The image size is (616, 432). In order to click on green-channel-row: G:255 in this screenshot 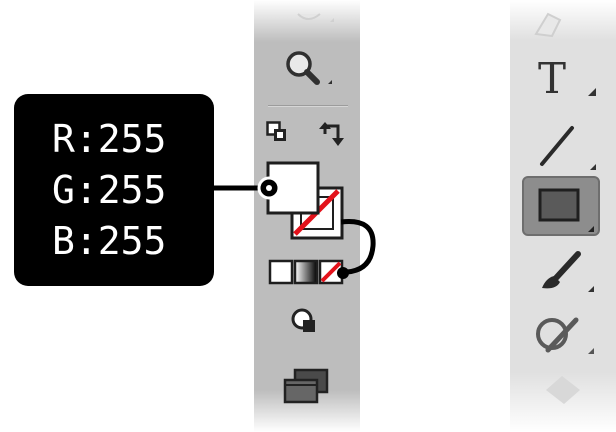, I will do `click(109, 190)`.